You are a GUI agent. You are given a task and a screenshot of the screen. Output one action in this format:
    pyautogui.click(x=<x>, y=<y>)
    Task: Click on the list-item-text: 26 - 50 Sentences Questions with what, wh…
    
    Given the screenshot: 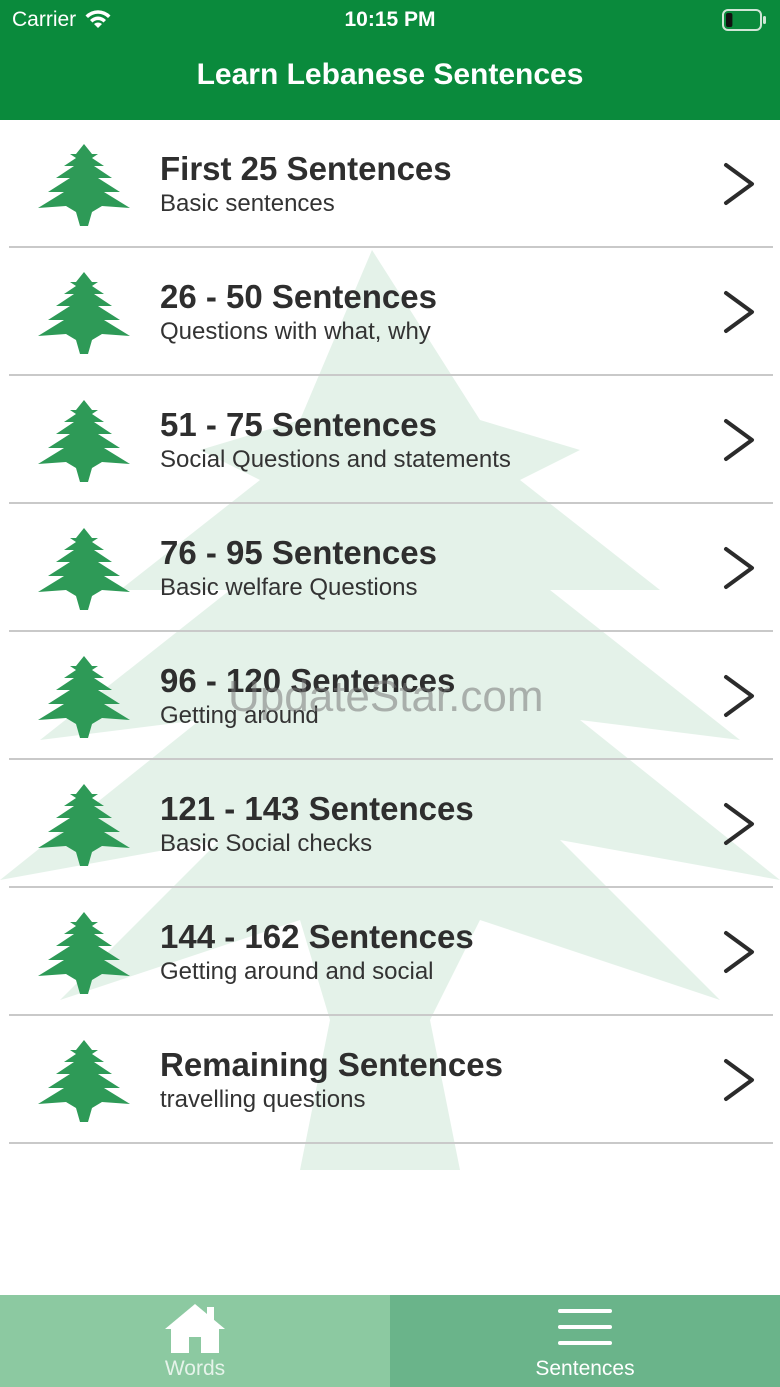 What is the action you would take?
    pyautogui.click(x=420, y=313)
    